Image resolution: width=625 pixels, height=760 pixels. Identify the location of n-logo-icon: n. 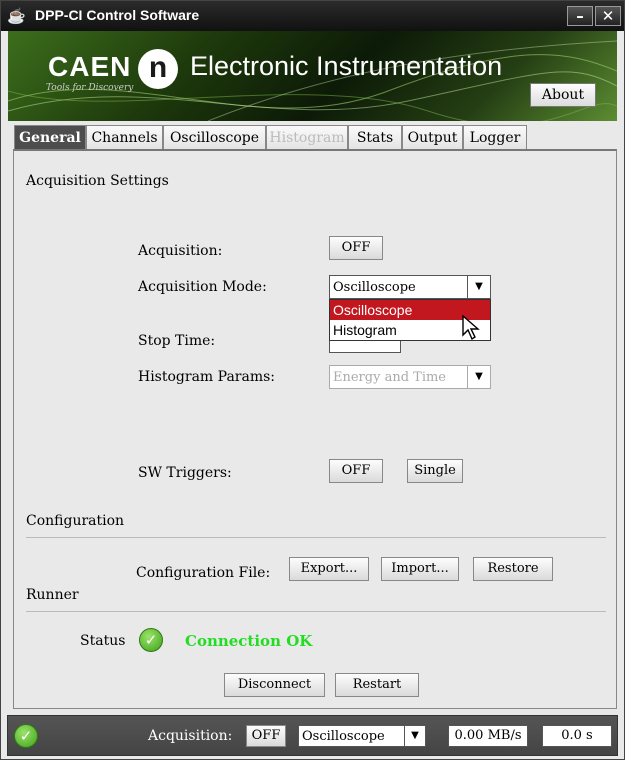
(158, 69).